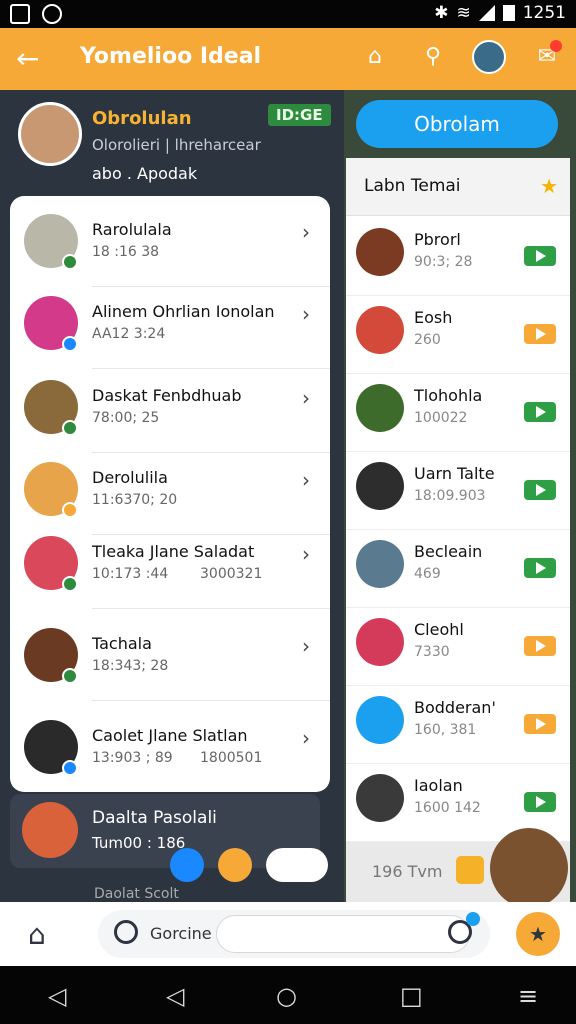 Image resolution: width=576 pixels, height=1024 pixels. What do you see at coordinates (544, 13) in the screenshot?
I see `status-time: 1251` at bounding box center [544, 13].